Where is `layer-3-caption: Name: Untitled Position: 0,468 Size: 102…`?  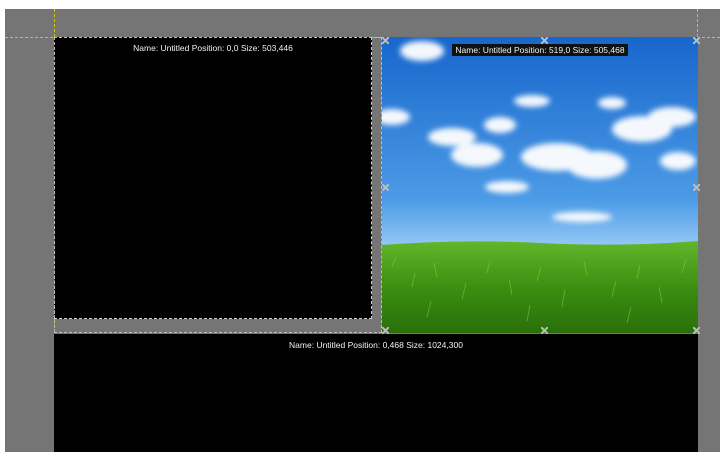
layer-3-caption: Name: Untitled Position: 0,468 Size: 102… is located at coordinates (376, 345).